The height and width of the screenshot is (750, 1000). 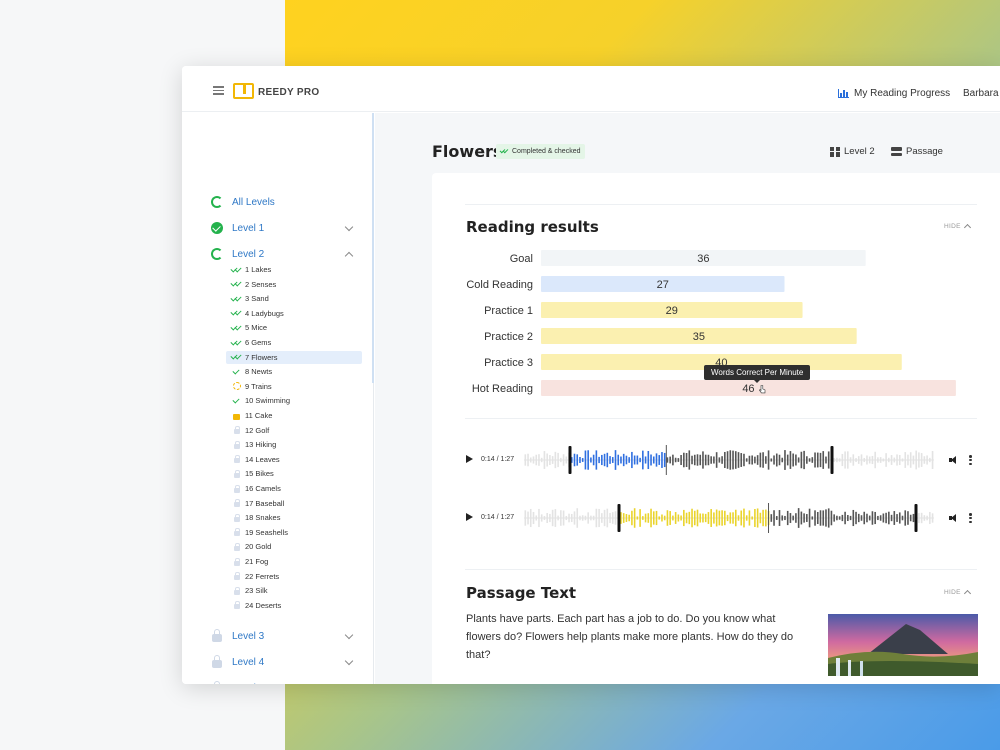 What do you see at coordinates (294, 590) in the screenshot?
I see `lesson-item: 23 Silk` at bounding box center [294, 590].